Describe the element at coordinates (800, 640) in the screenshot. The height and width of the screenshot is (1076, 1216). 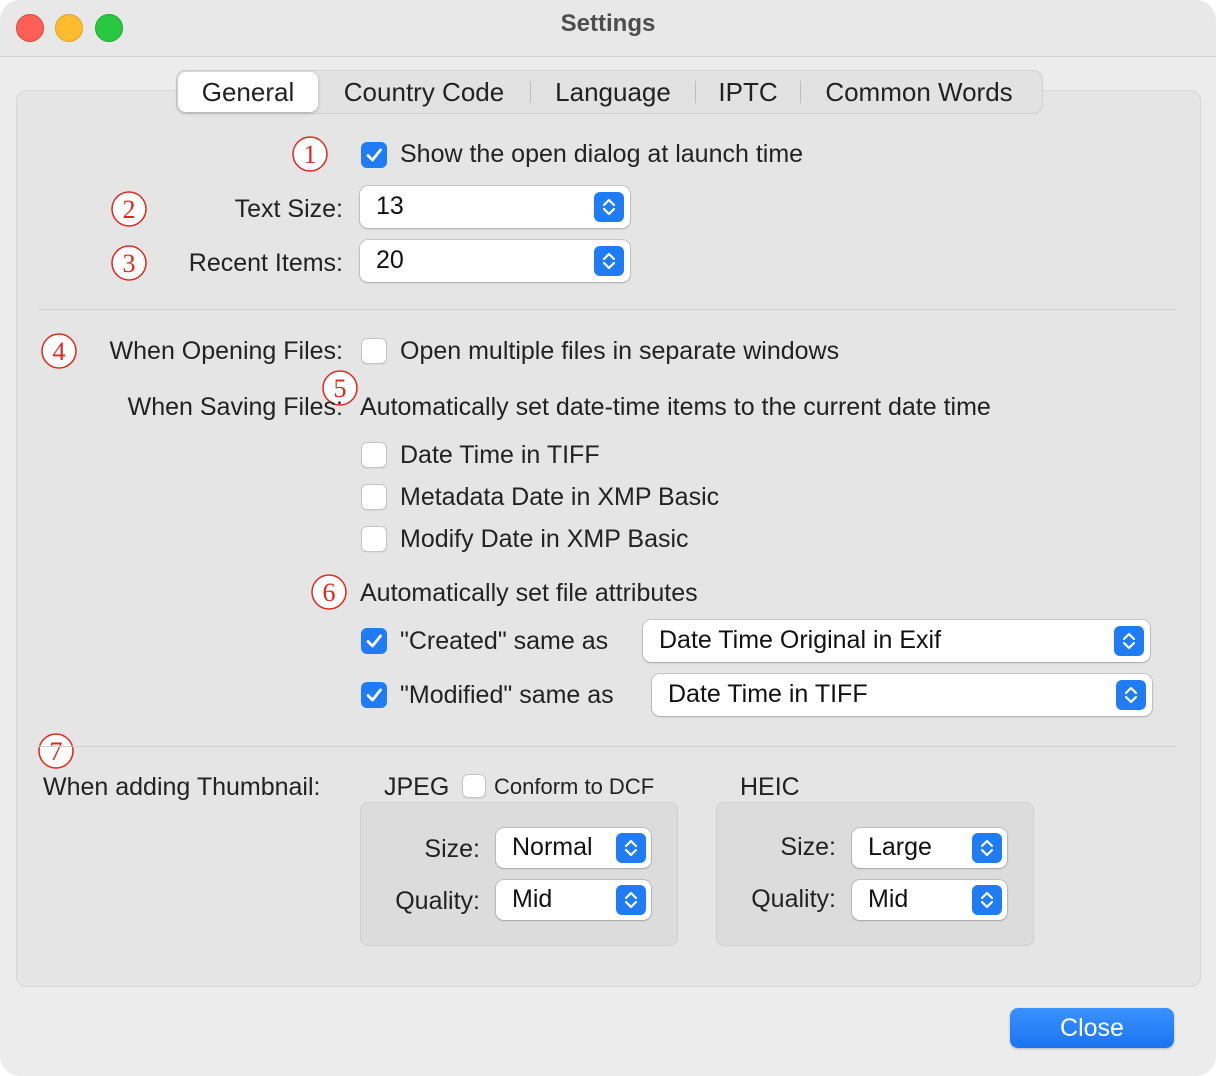
I see `created-source-value: Date Time Original in Exif` at that location.